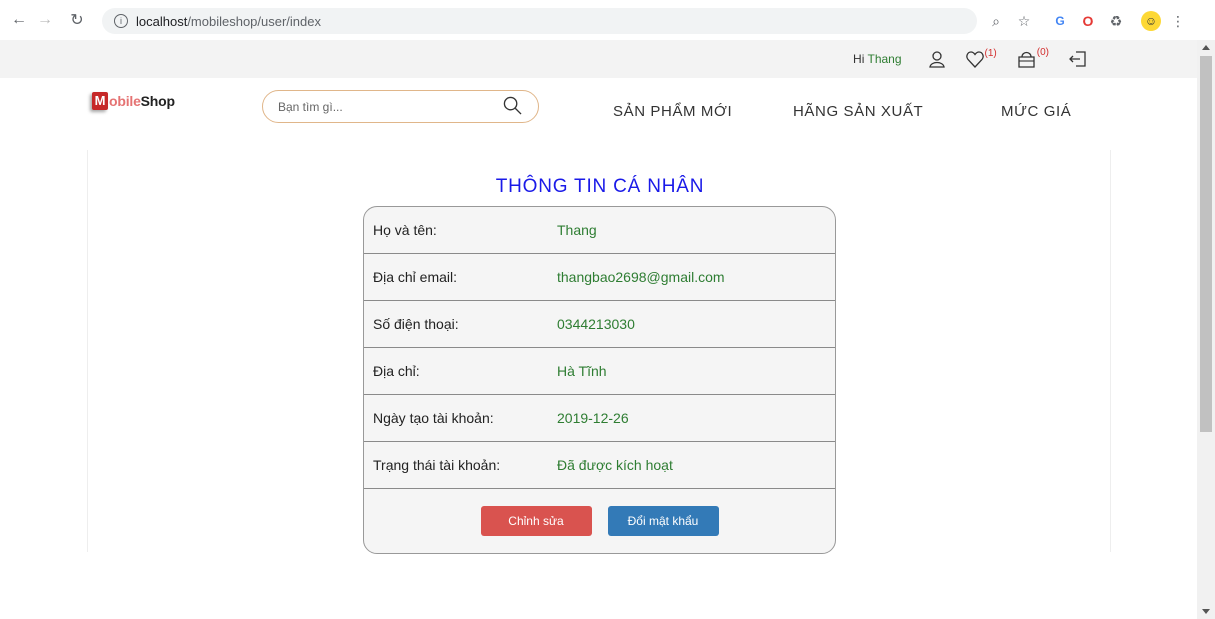  Describe the element at coordinates (254, 21) in the screenshot. I see `url-path: /mobileshop/user/index` at that location.